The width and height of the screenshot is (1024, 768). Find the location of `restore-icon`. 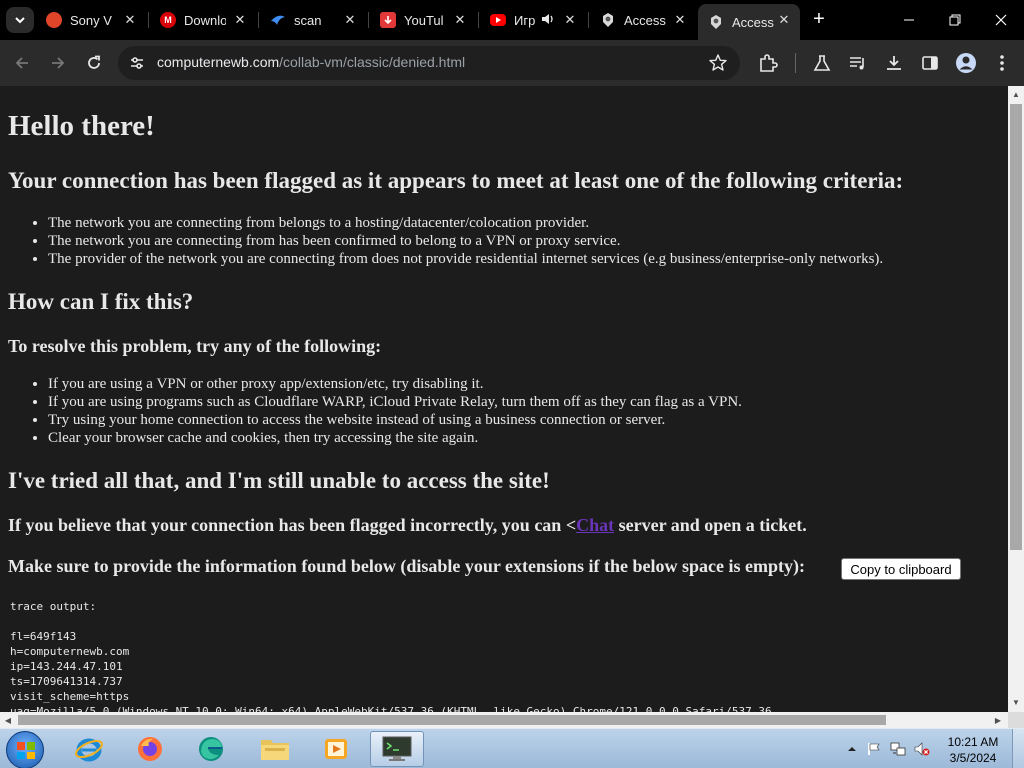

restore-icon is located at coordinates (955, 20).